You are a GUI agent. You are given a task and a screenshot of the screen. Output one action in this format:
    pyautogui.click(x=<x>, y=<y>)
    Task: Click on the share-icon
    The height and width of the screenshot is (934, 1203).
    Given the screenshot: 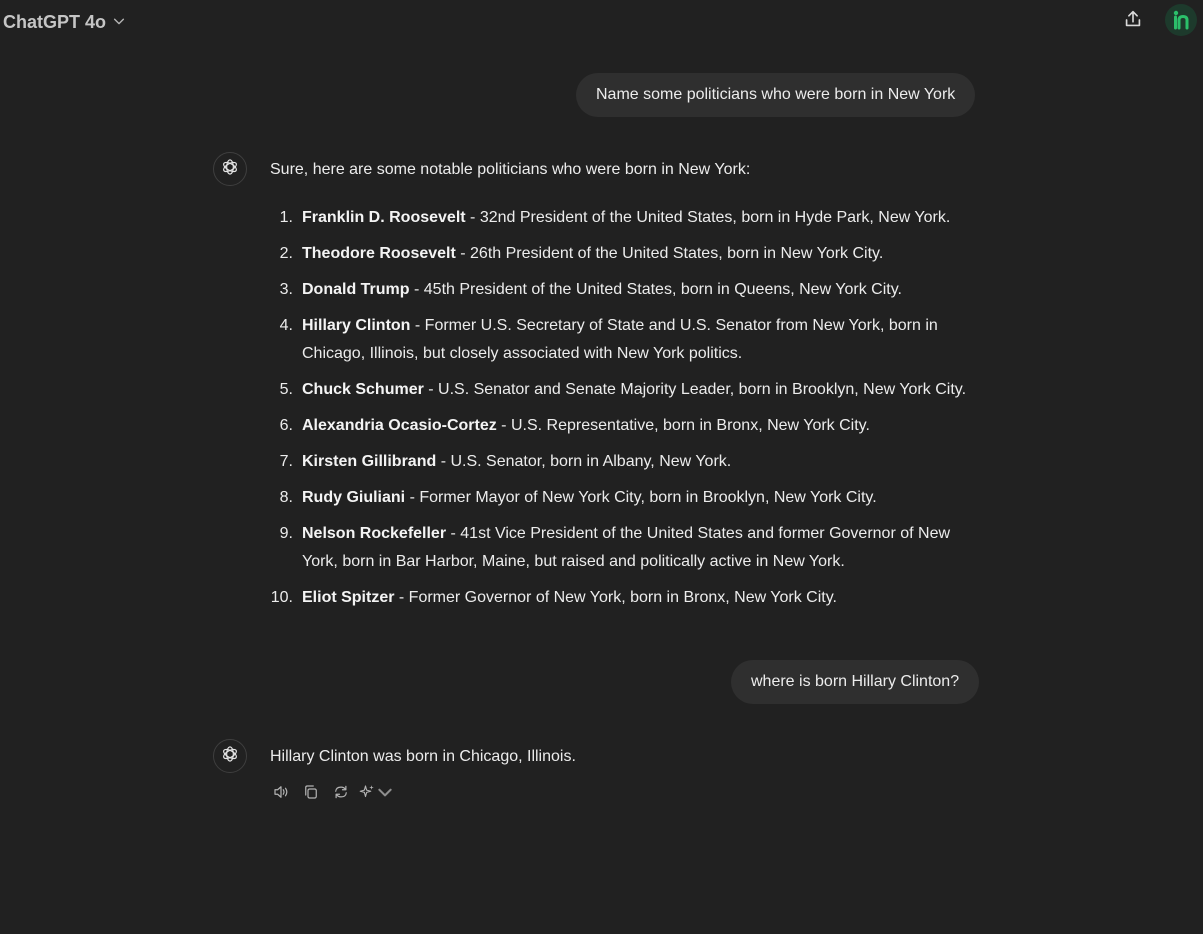 What is the action you would take?
    pyautogui.click(x=1133, y=21)
    